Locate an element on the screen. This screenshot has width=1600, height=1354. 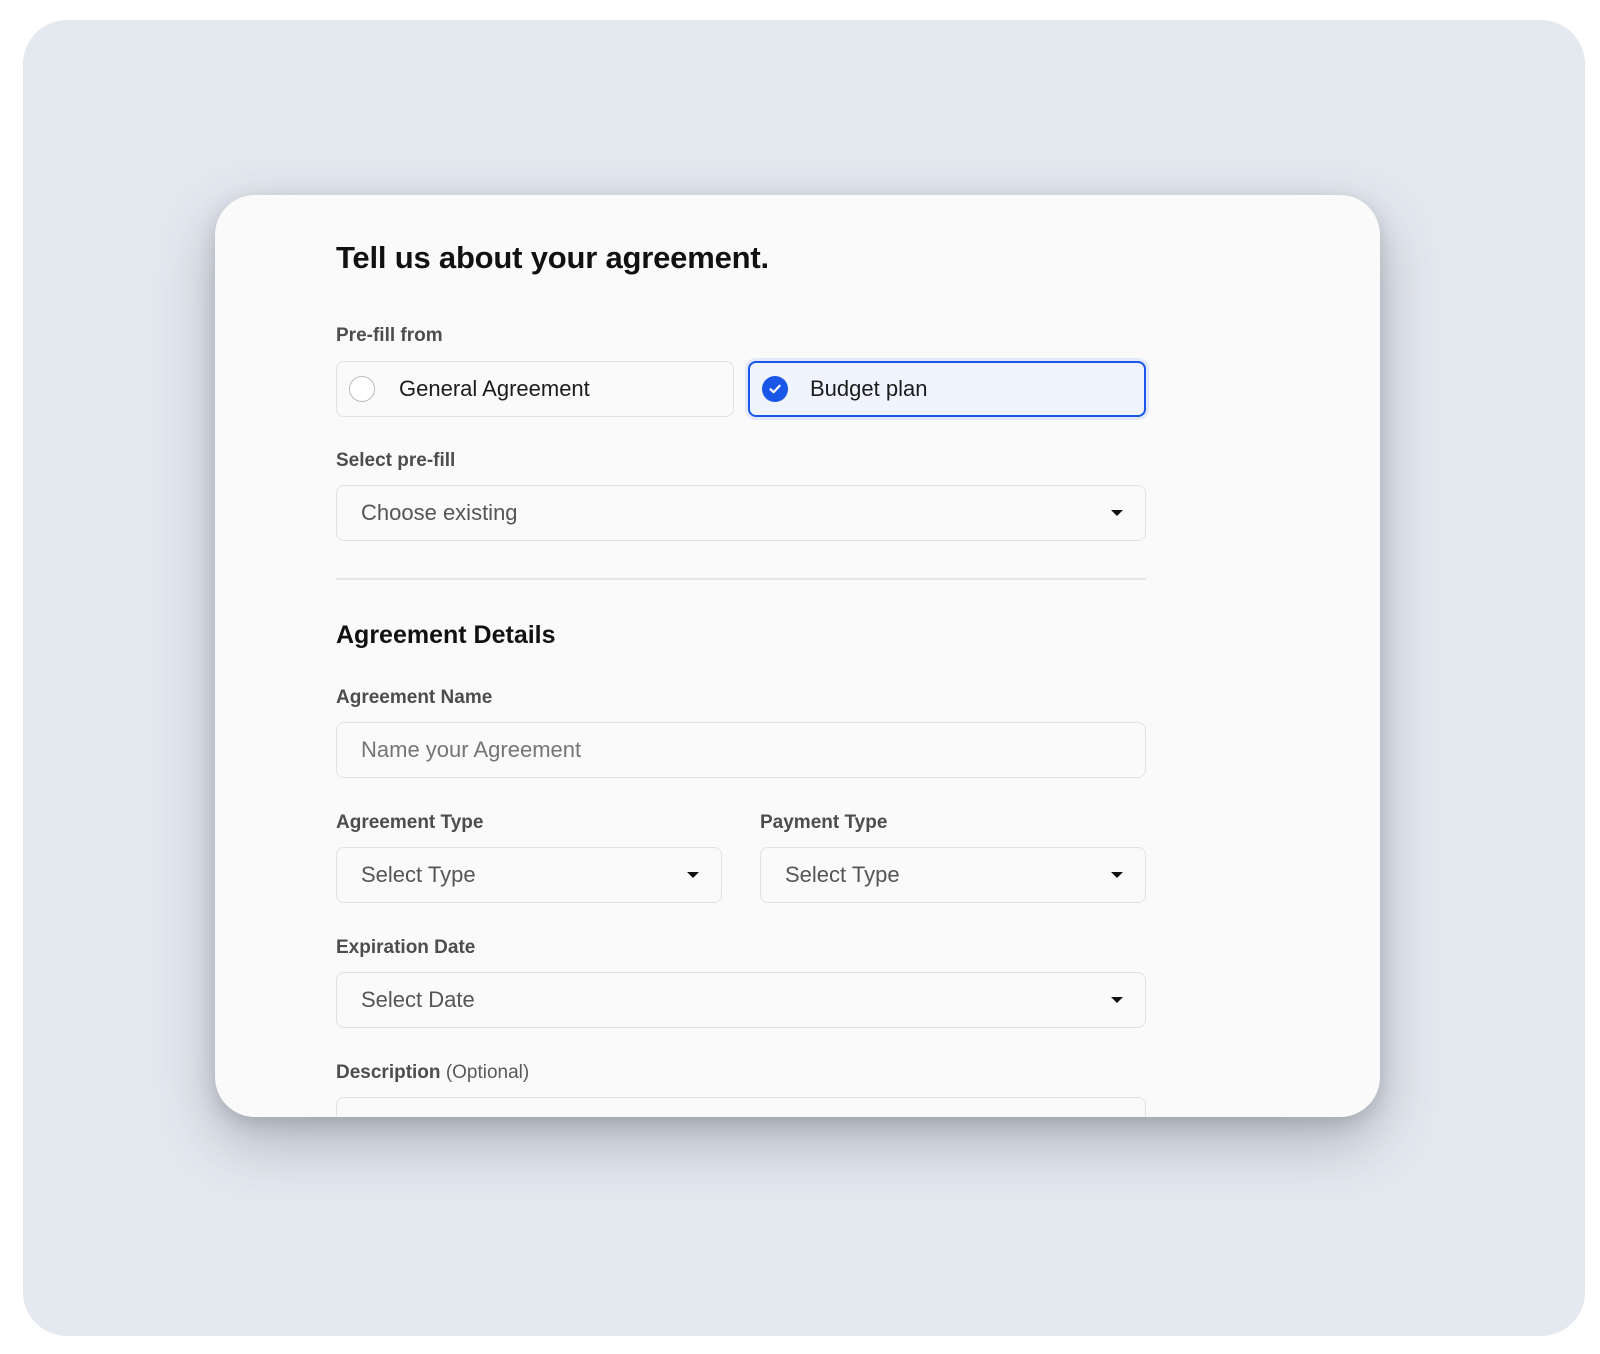
agreement-type-select: Select Type is located at coordinates (529, 875).